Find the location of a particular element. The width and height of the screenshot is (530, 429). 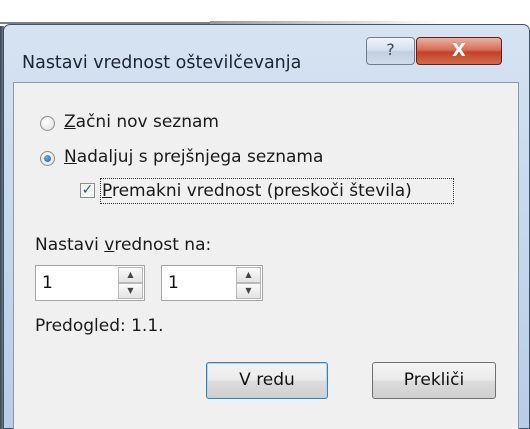

label-text: adaljuj s prejšnjega seznama is located at coordinates (200, 157).